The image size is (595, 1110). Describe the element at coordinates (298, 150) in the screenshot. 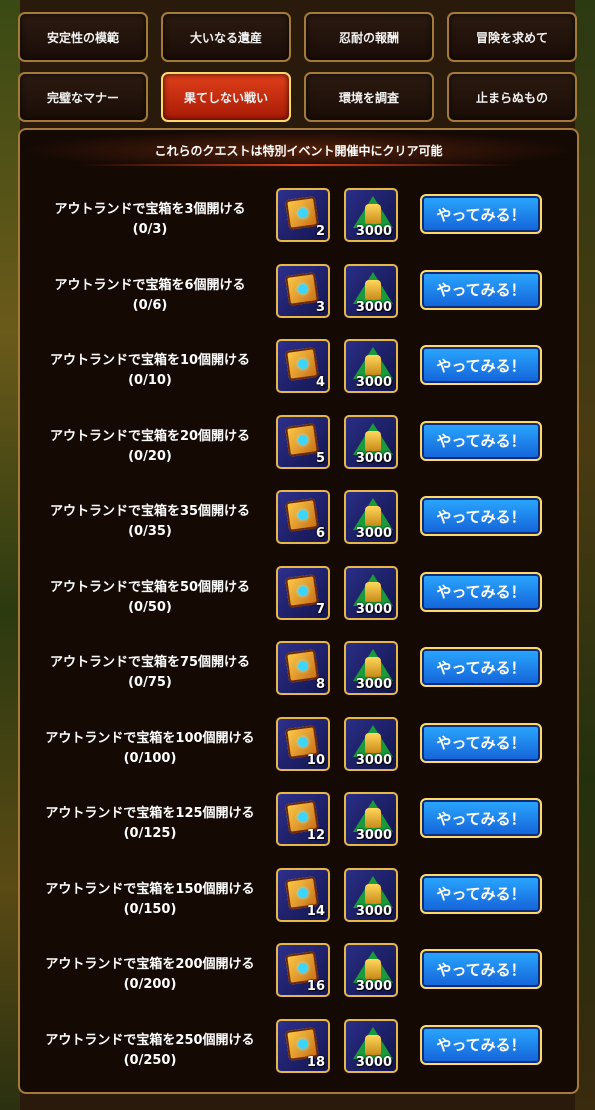

I see `event-notice: これらのクエストは特別イベント開催中にクリア可能` at that location.